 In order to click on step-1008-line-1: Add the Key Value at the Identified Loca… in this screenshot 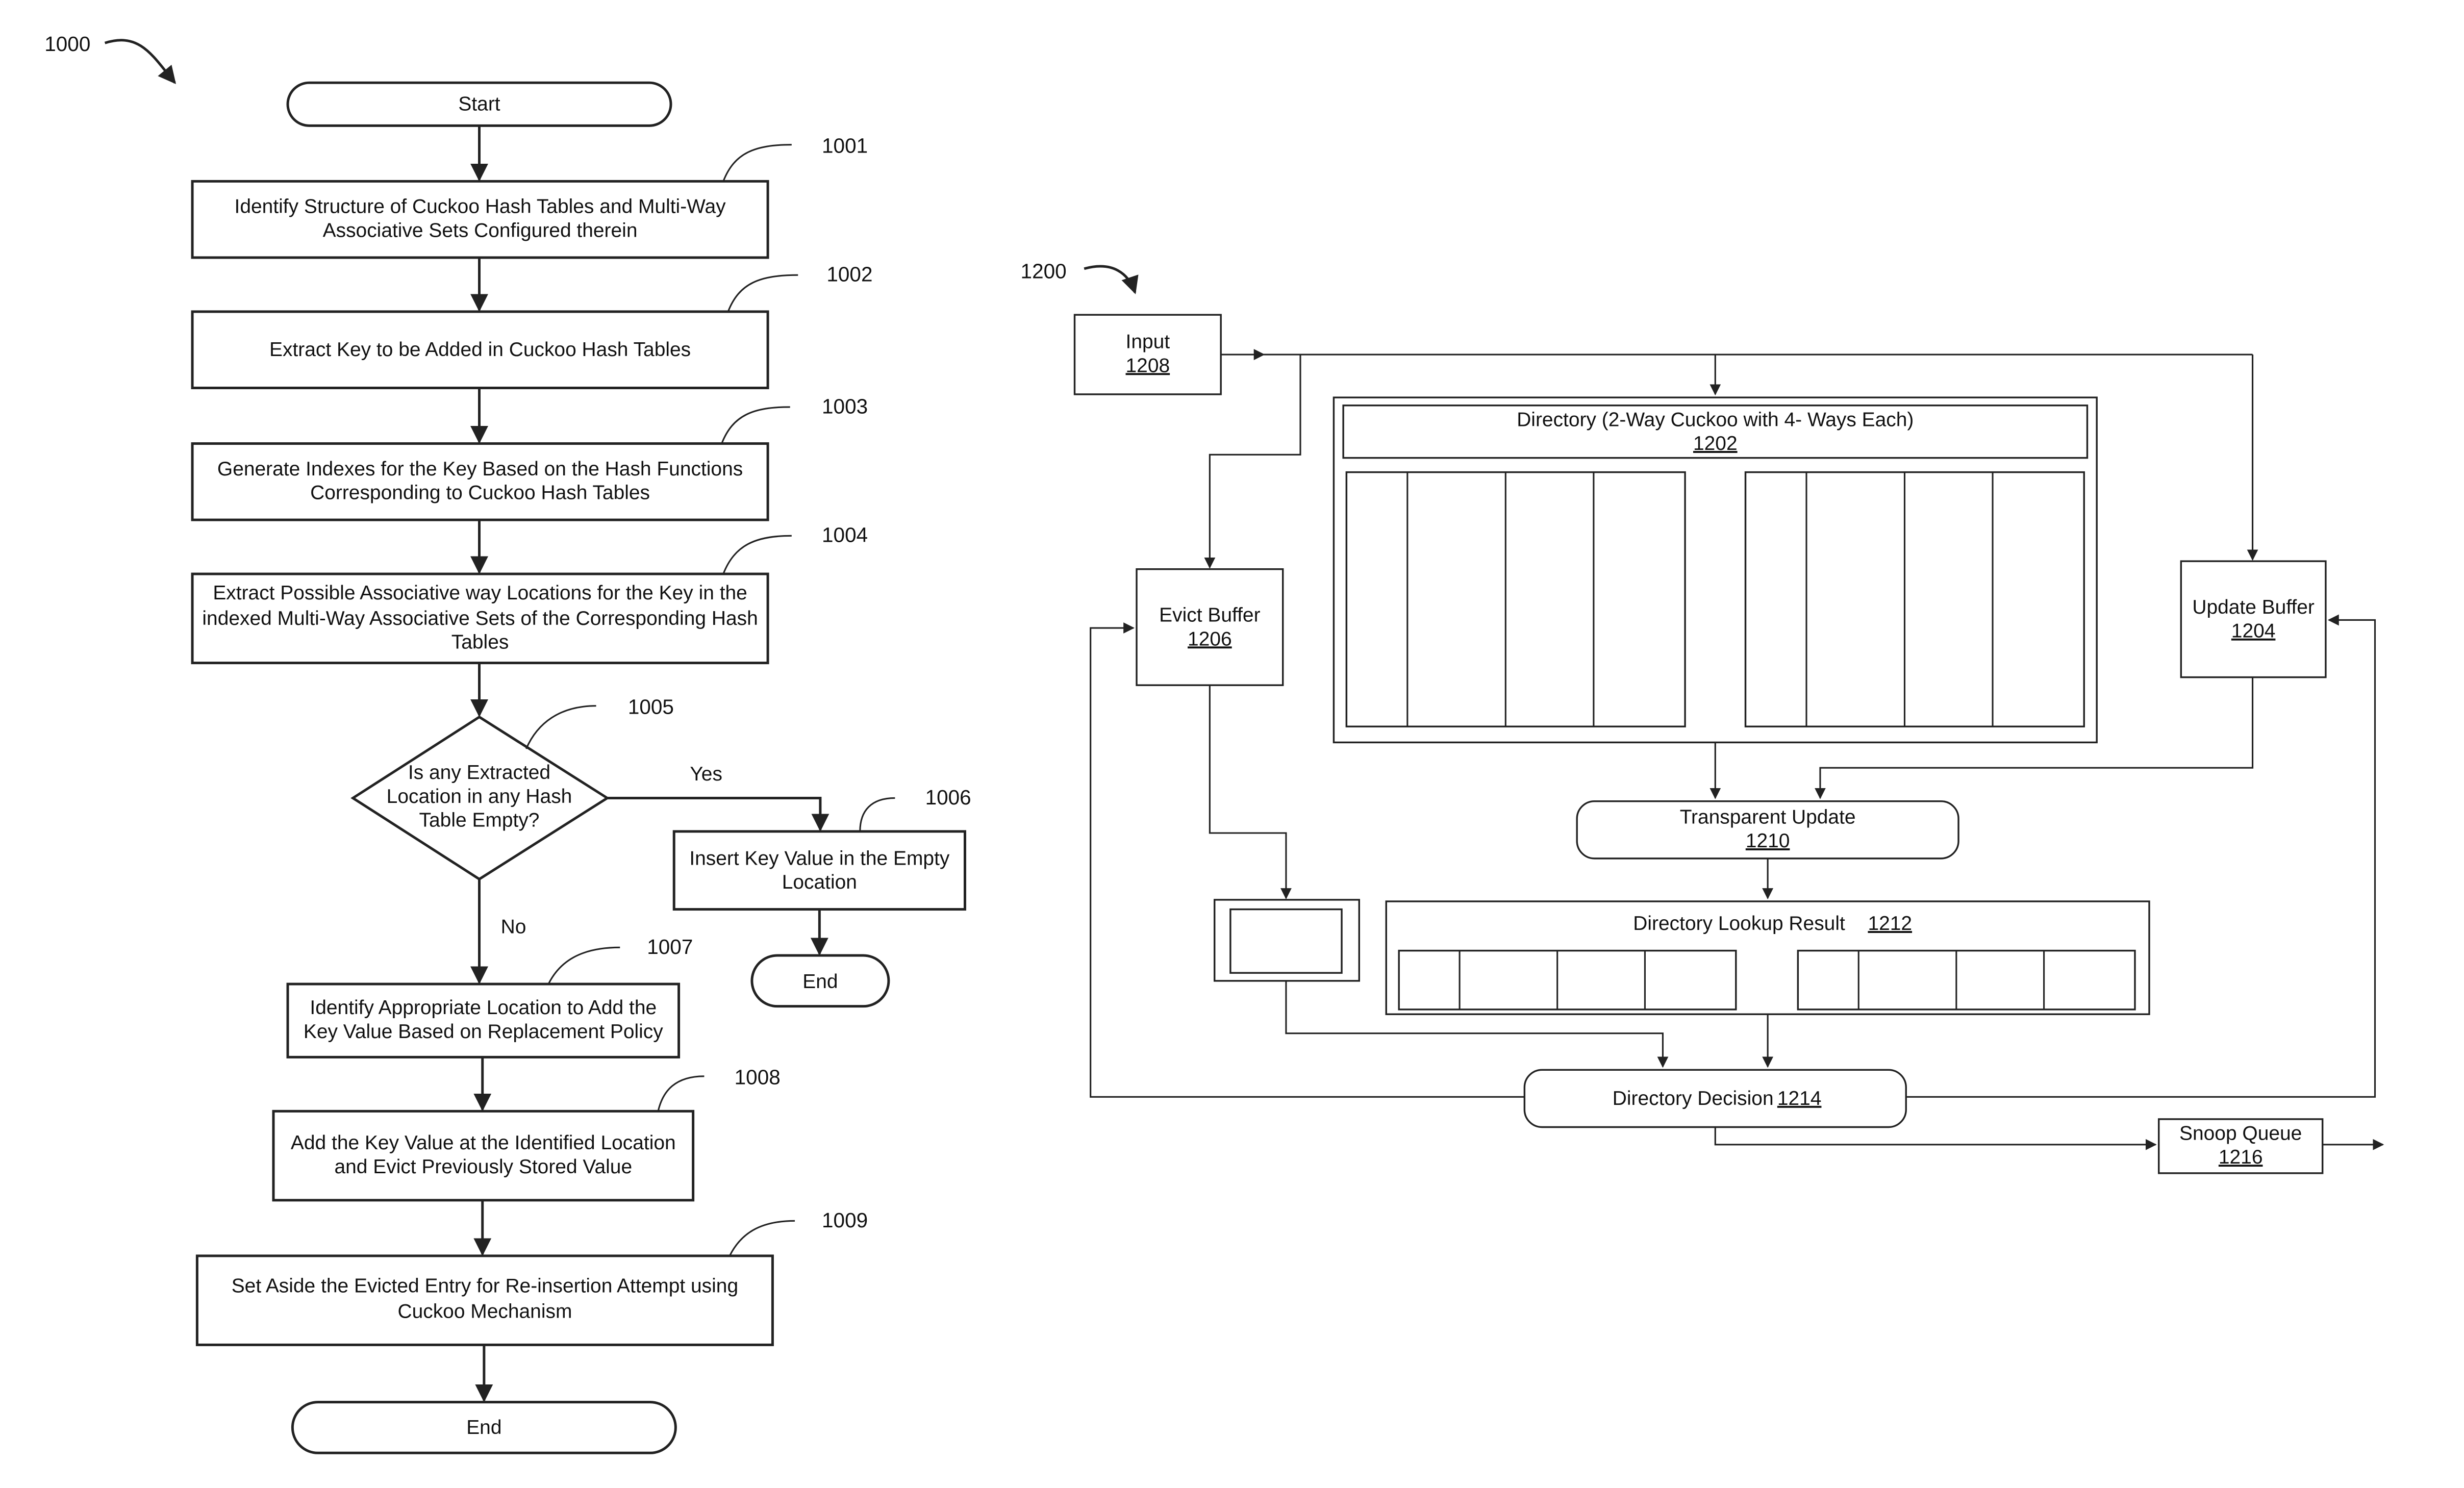, I will do `click(483, 1143)`.